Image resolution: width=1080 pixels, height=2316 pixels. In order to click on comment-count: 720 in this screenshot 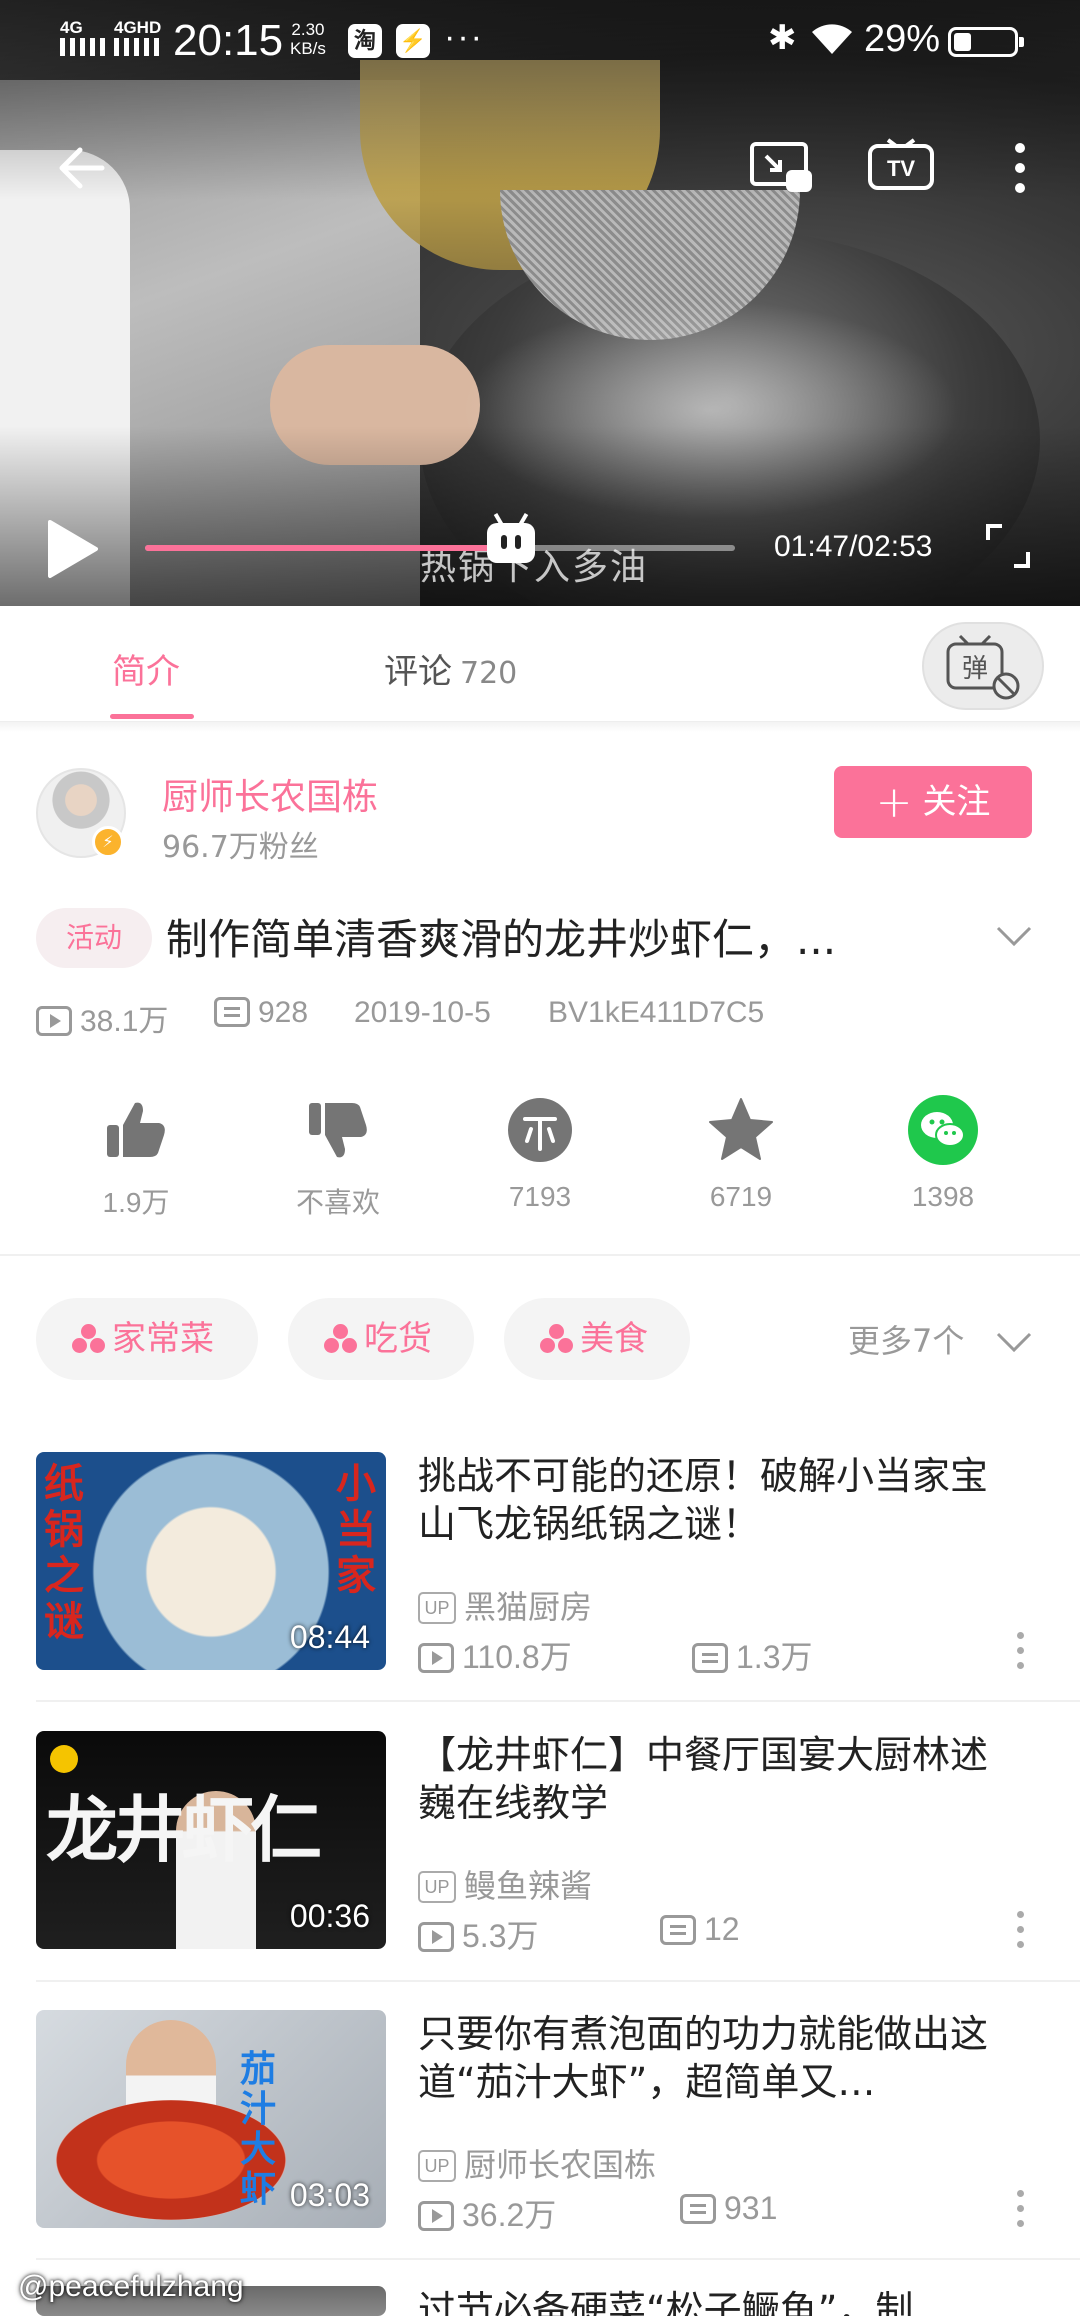, I will do `click(489, 673)`.